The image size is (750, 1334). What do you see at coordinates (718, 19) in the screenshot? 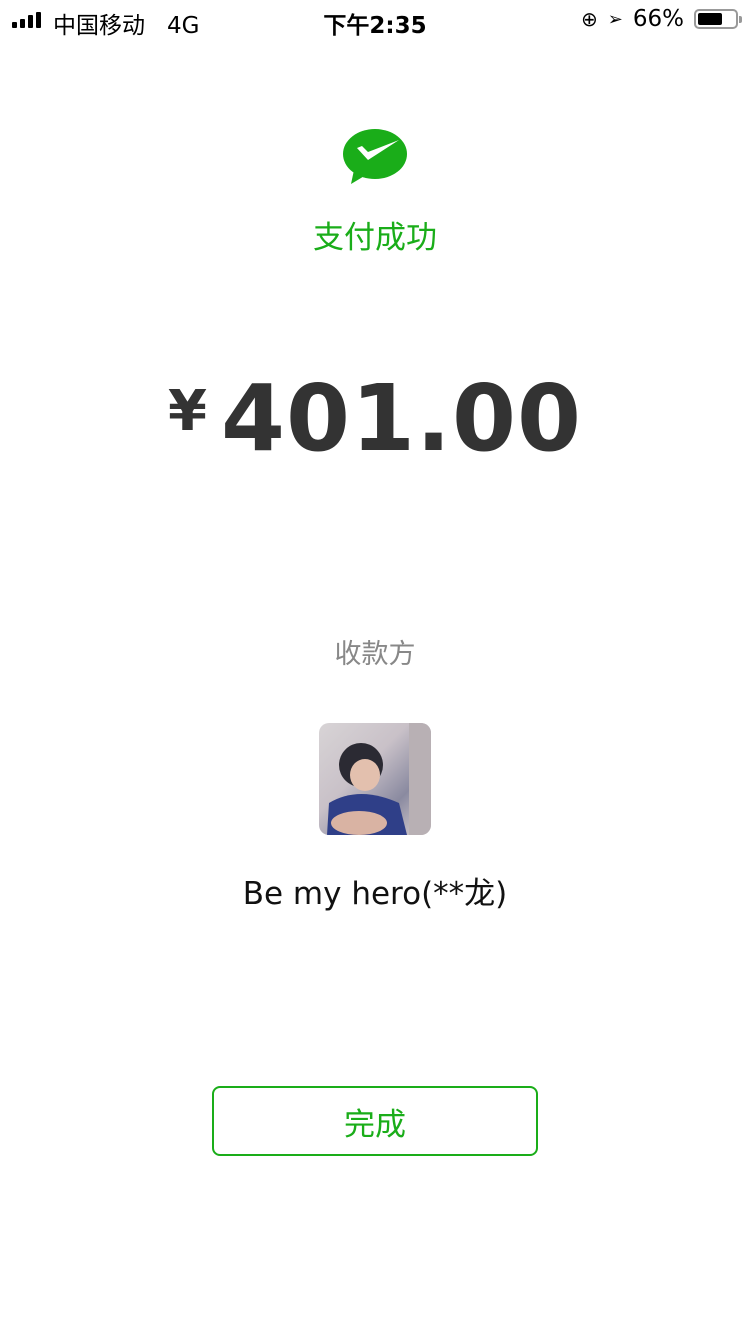
I see `battery-icon` at bounding box center [718, 19].